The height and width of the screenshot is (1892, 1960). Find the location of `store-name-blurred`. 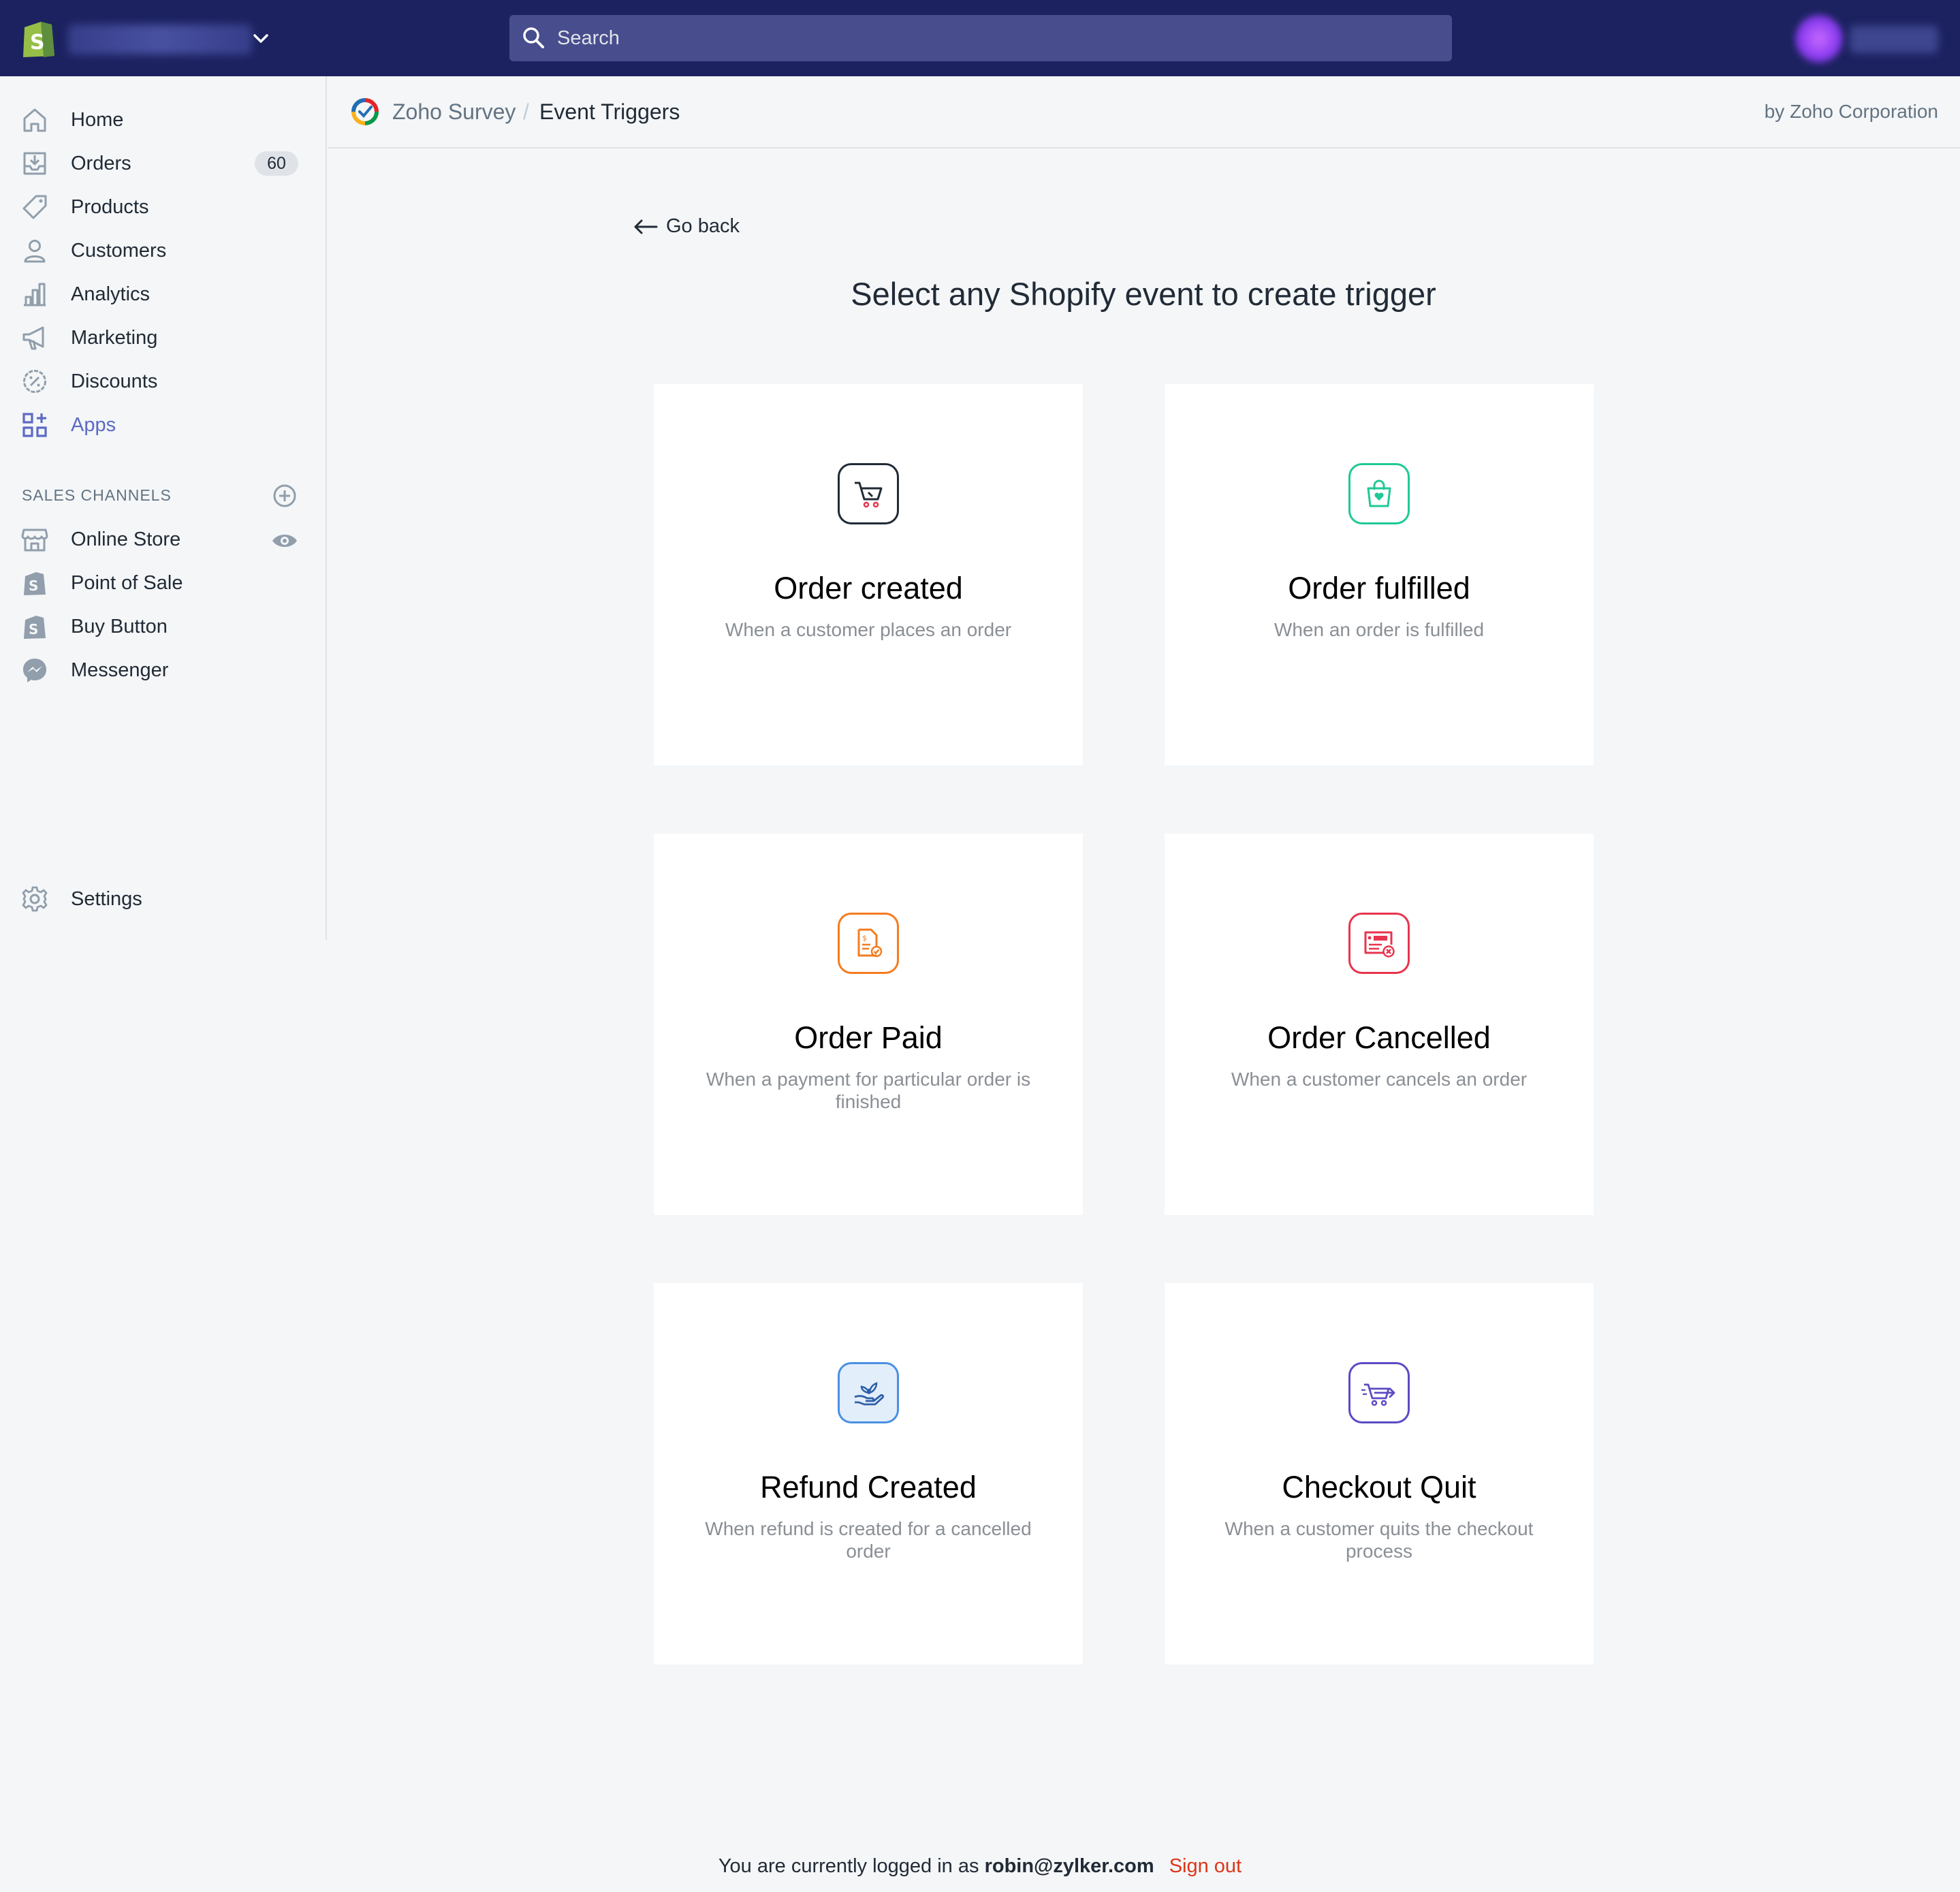

store-name-blurred is located at coordinates (160, 39).